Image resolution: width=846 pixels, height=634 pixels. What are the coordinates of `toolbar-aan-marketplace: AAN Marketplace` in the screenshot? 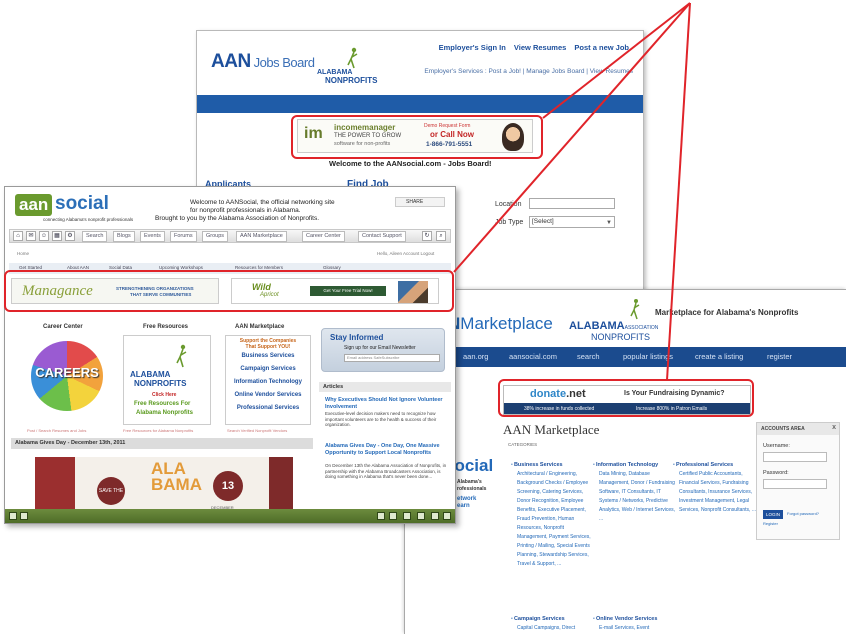 It's located at (261, 236).